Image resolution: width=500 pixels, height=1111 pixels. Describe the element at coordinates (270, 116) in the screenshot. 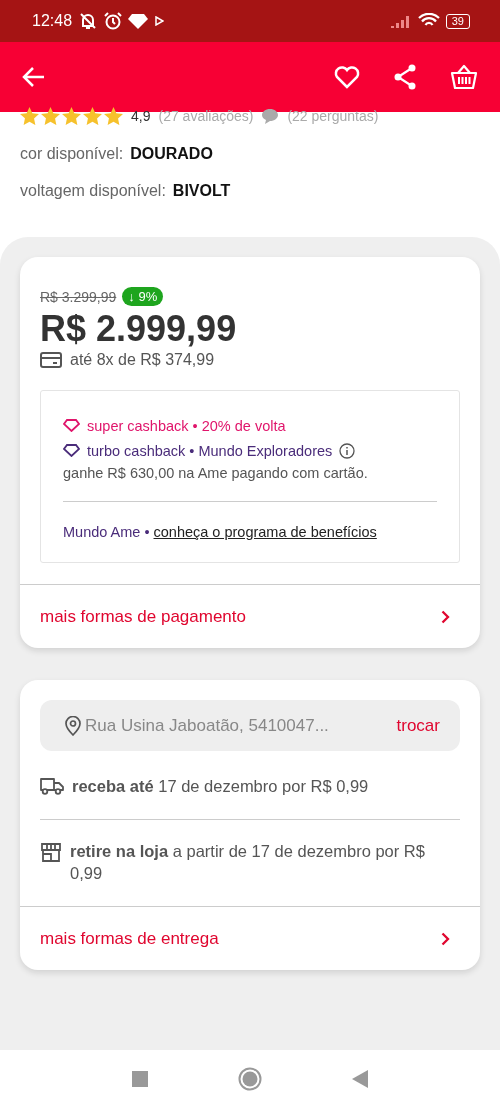

I see `speech-bubble-icon` at that location.